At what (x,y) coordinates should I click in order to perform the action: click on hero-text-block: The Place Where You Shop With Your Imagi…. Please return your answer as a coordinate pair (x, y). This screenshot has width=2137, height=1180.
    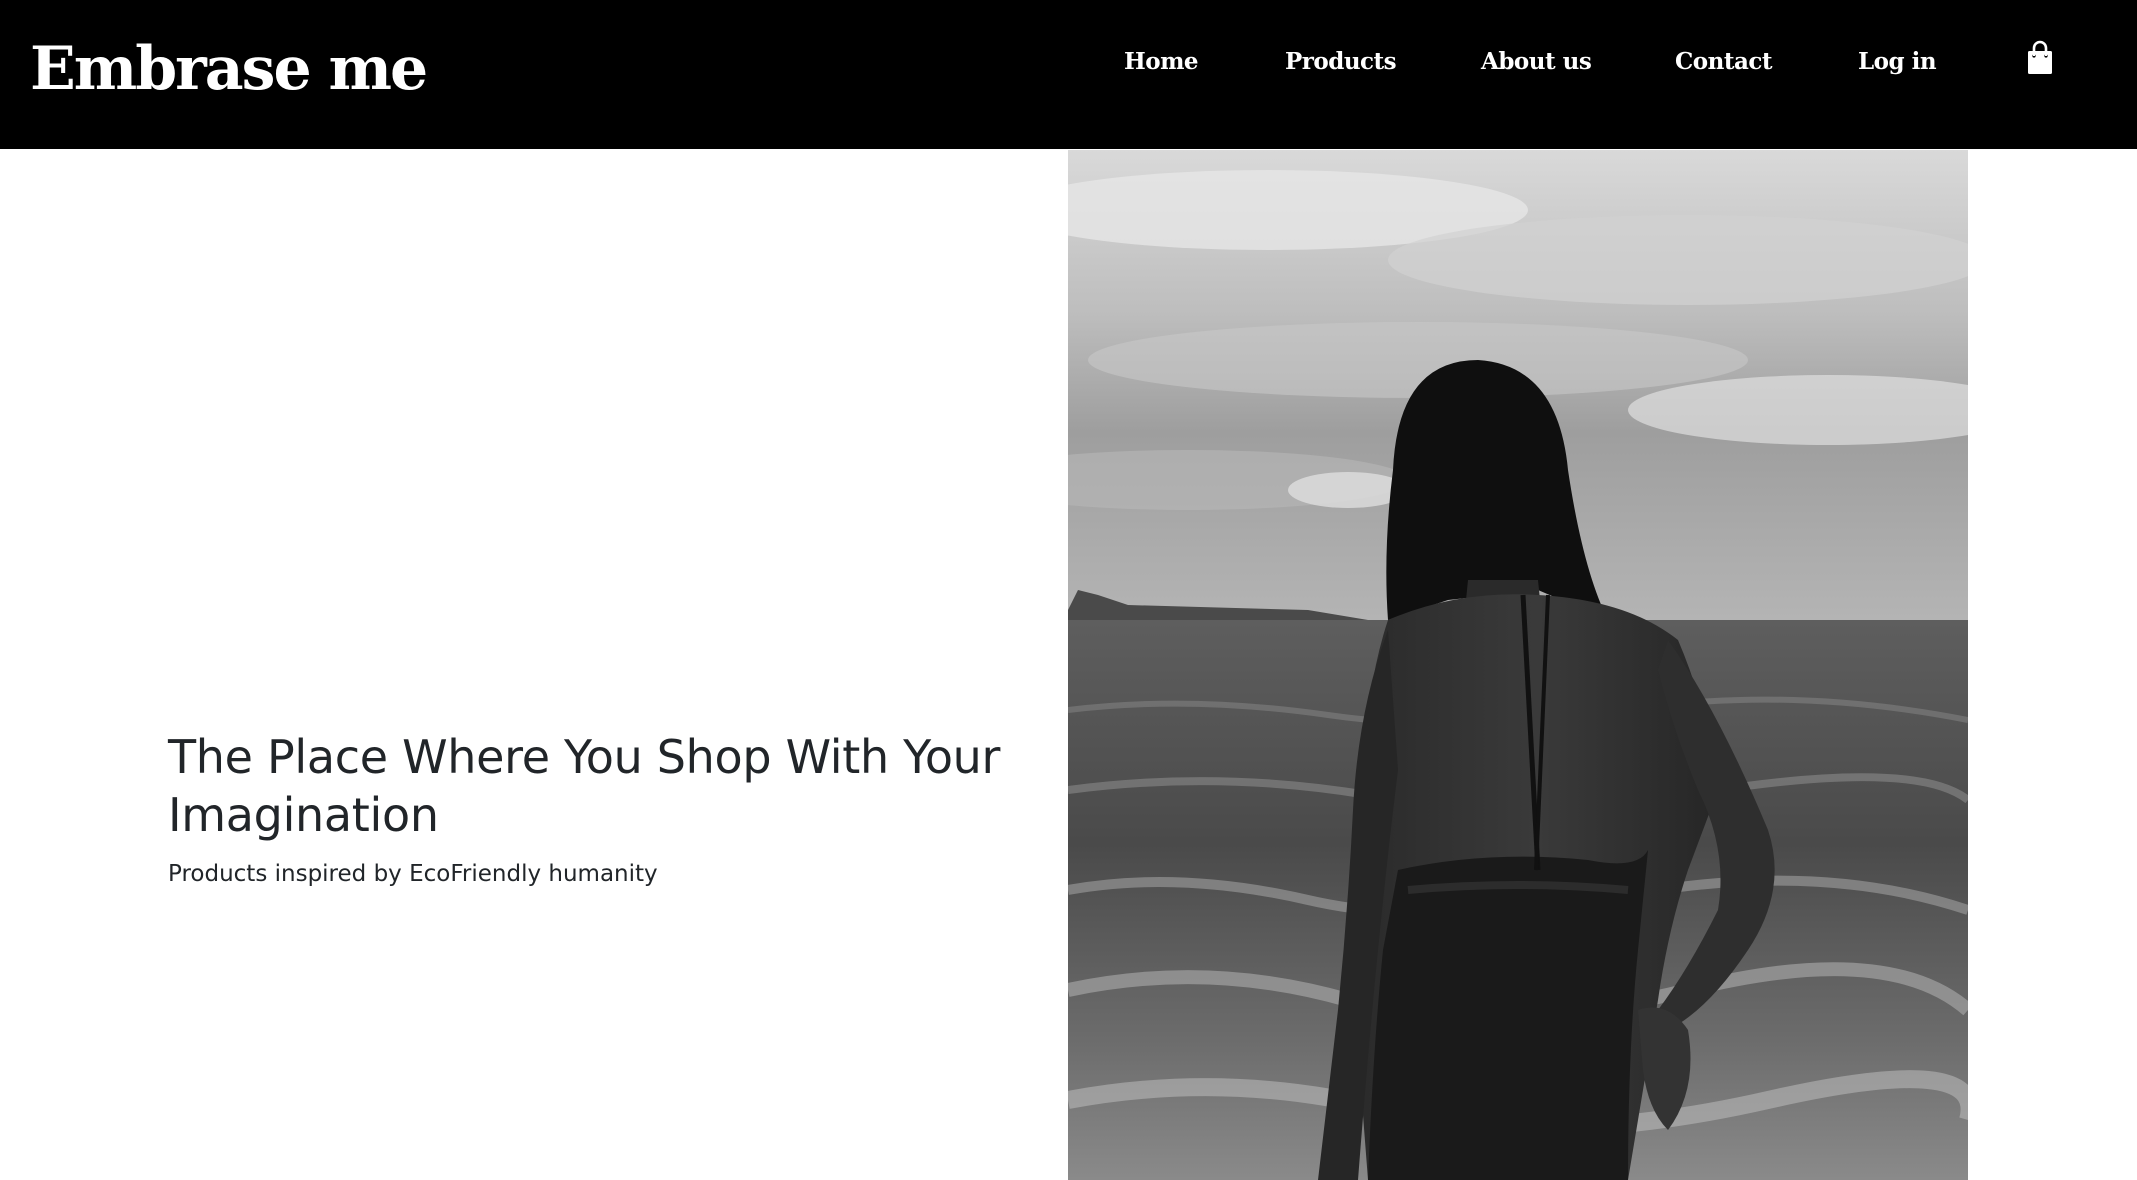
    Looking at the image, I should click on (608, 809).